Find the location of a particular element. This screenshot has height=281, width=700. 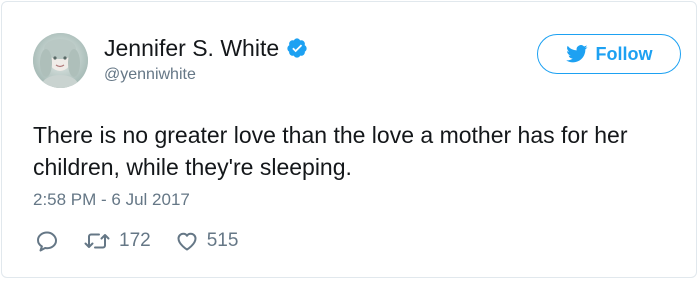

follow-button-label: Follow is located at coordinates (624, 53).